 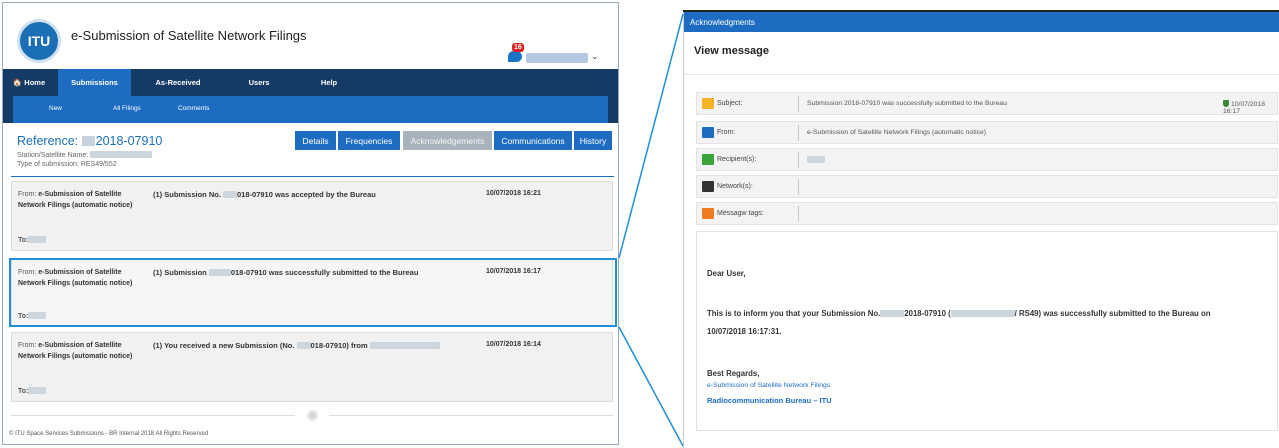 I want to click on nav-help: Help, so click(x=329, y=82).